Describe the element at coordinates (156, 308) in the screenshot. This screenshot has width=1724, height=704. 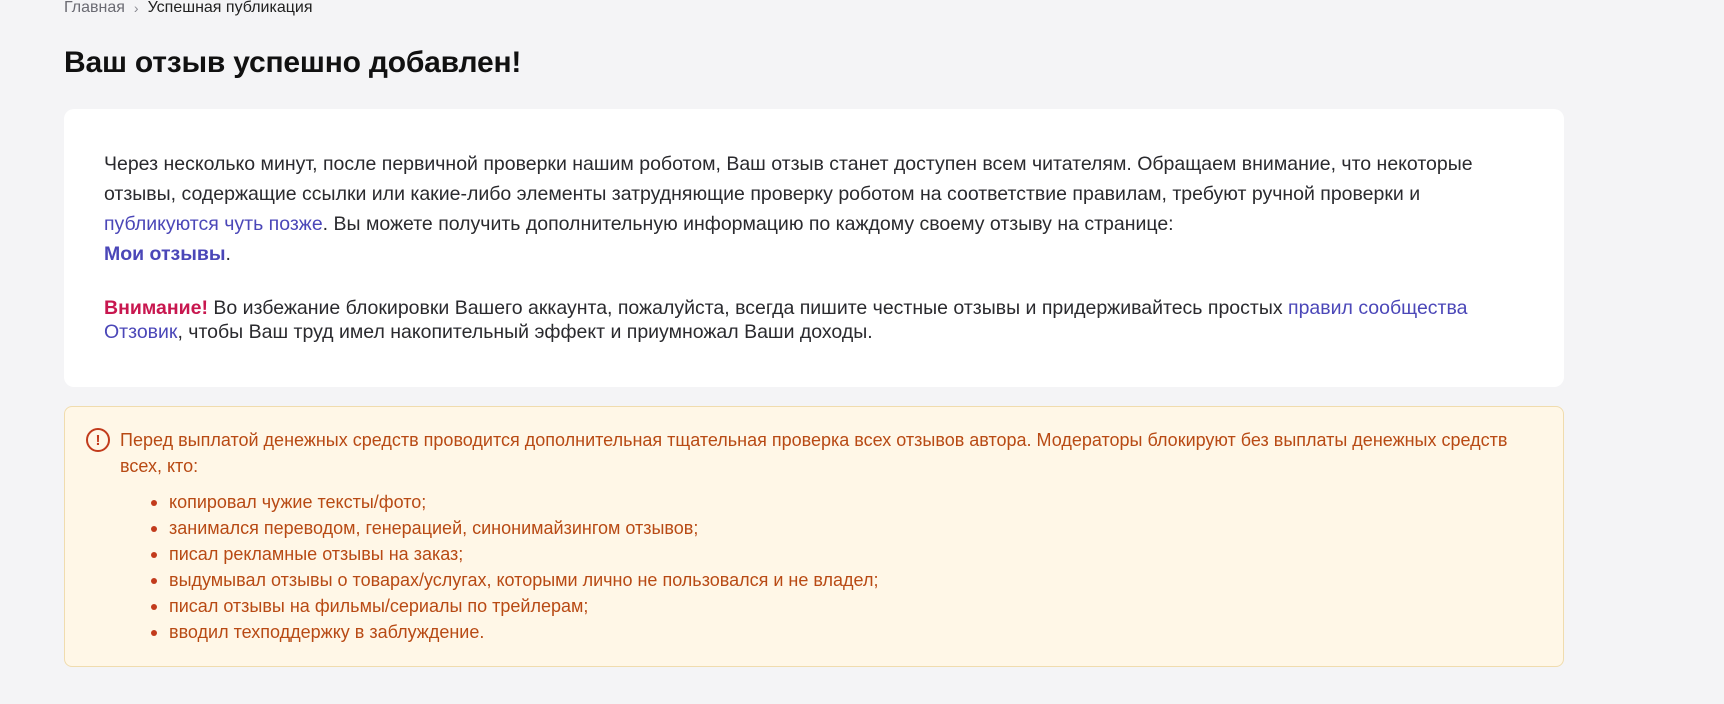
I see `warning-label: Внимание!` at that location.